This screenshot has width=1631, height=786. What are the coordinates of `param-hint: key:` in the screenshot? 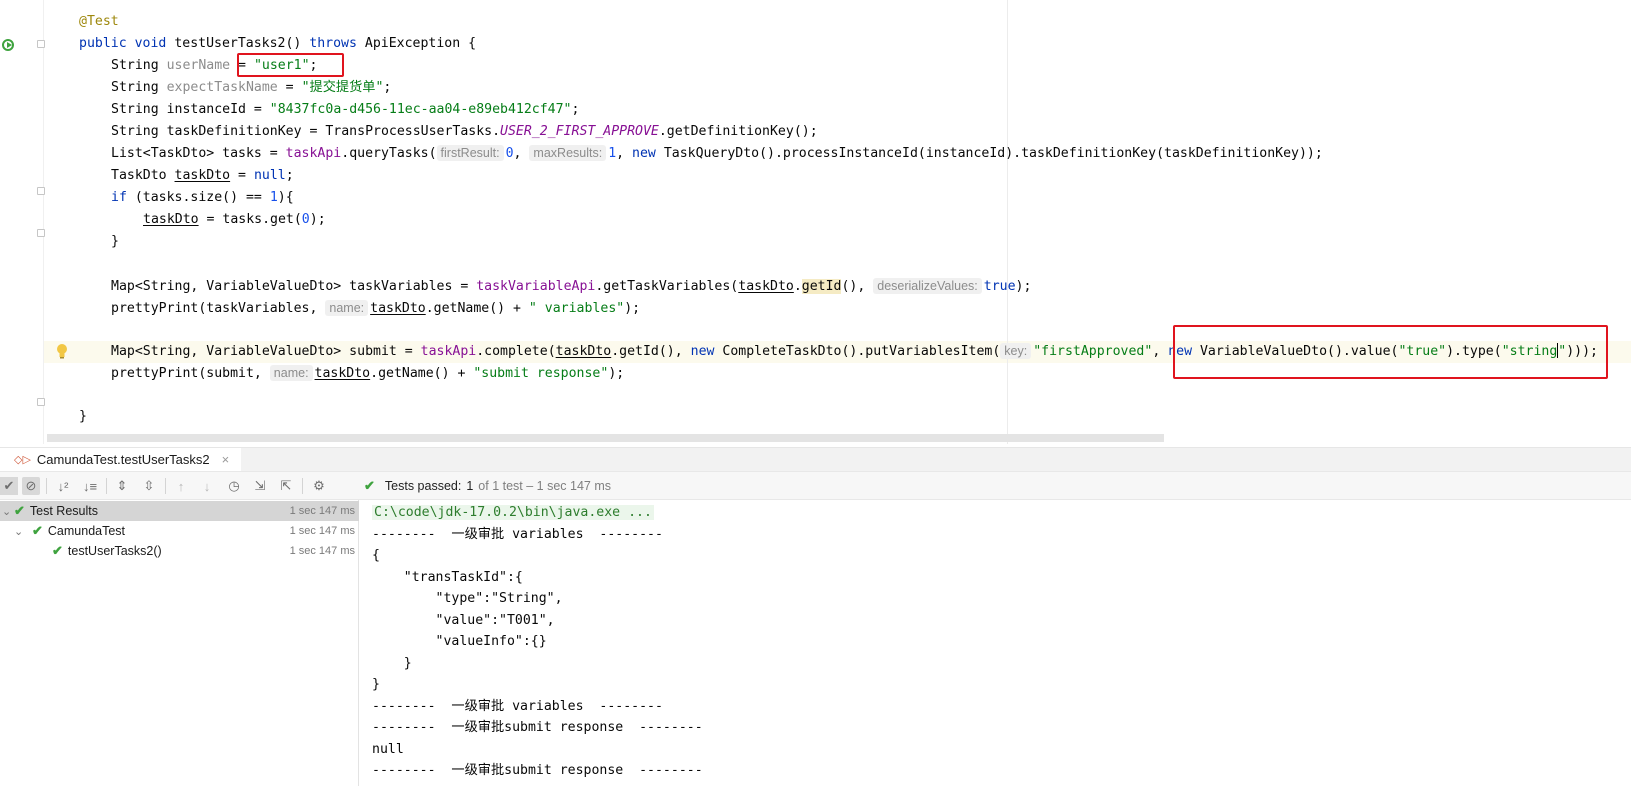 It's located at (1016, 351).